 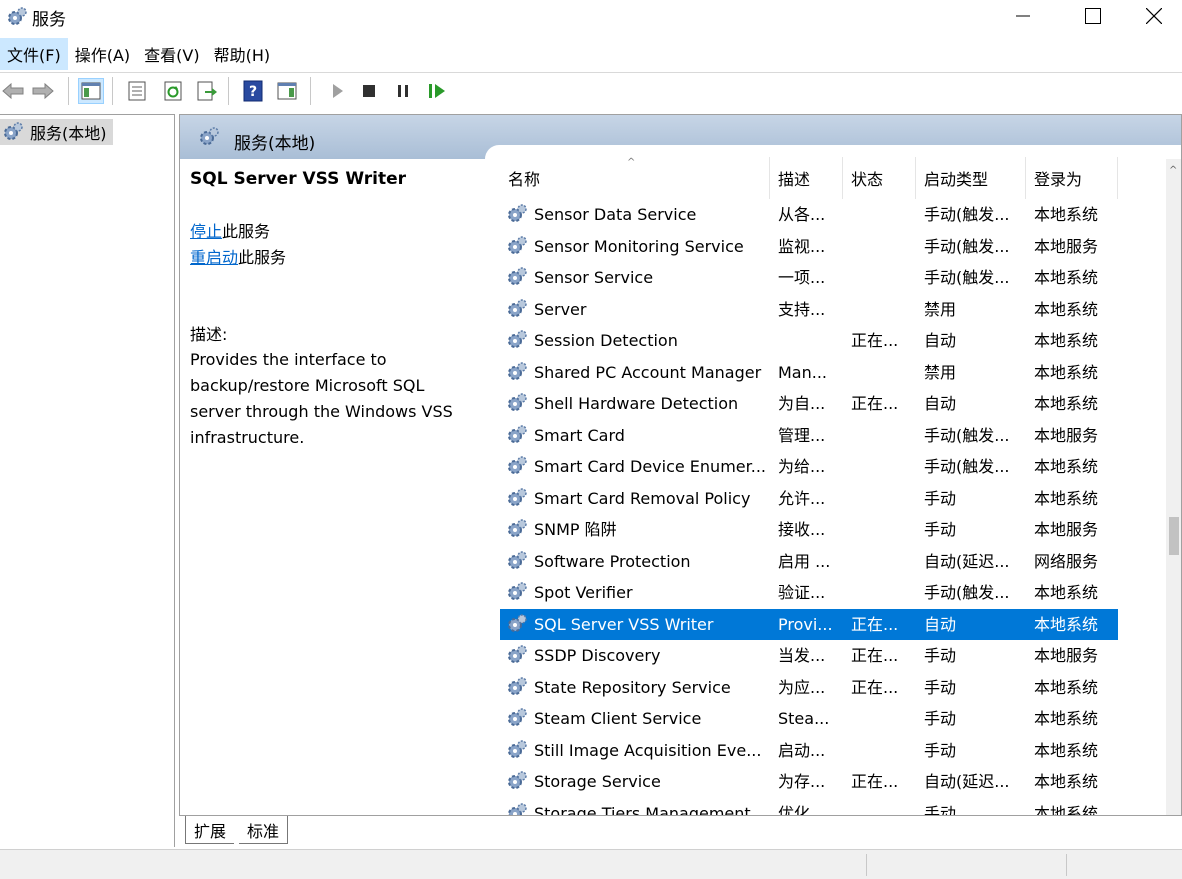 I want to click on service-row: Steam Client Service Stea... 手动 本地系统, so click(x=809, y=718).